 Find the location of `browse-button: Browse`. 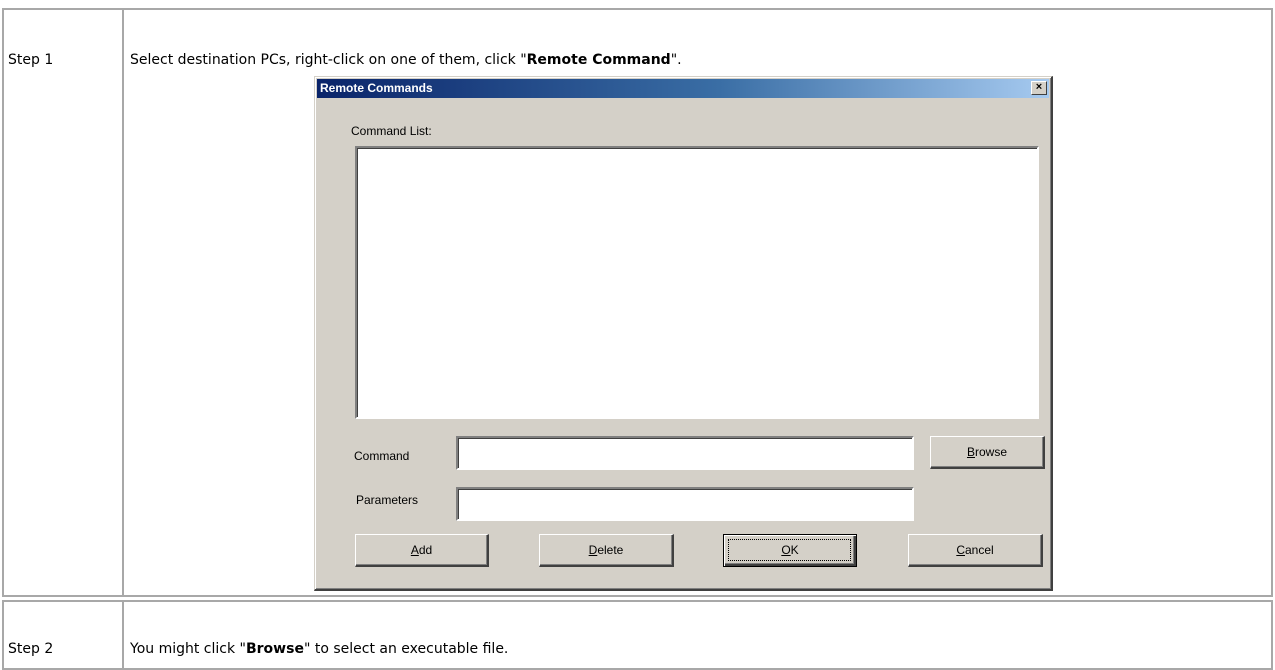

browse-button: Browse is located at coordinates (987, 452).